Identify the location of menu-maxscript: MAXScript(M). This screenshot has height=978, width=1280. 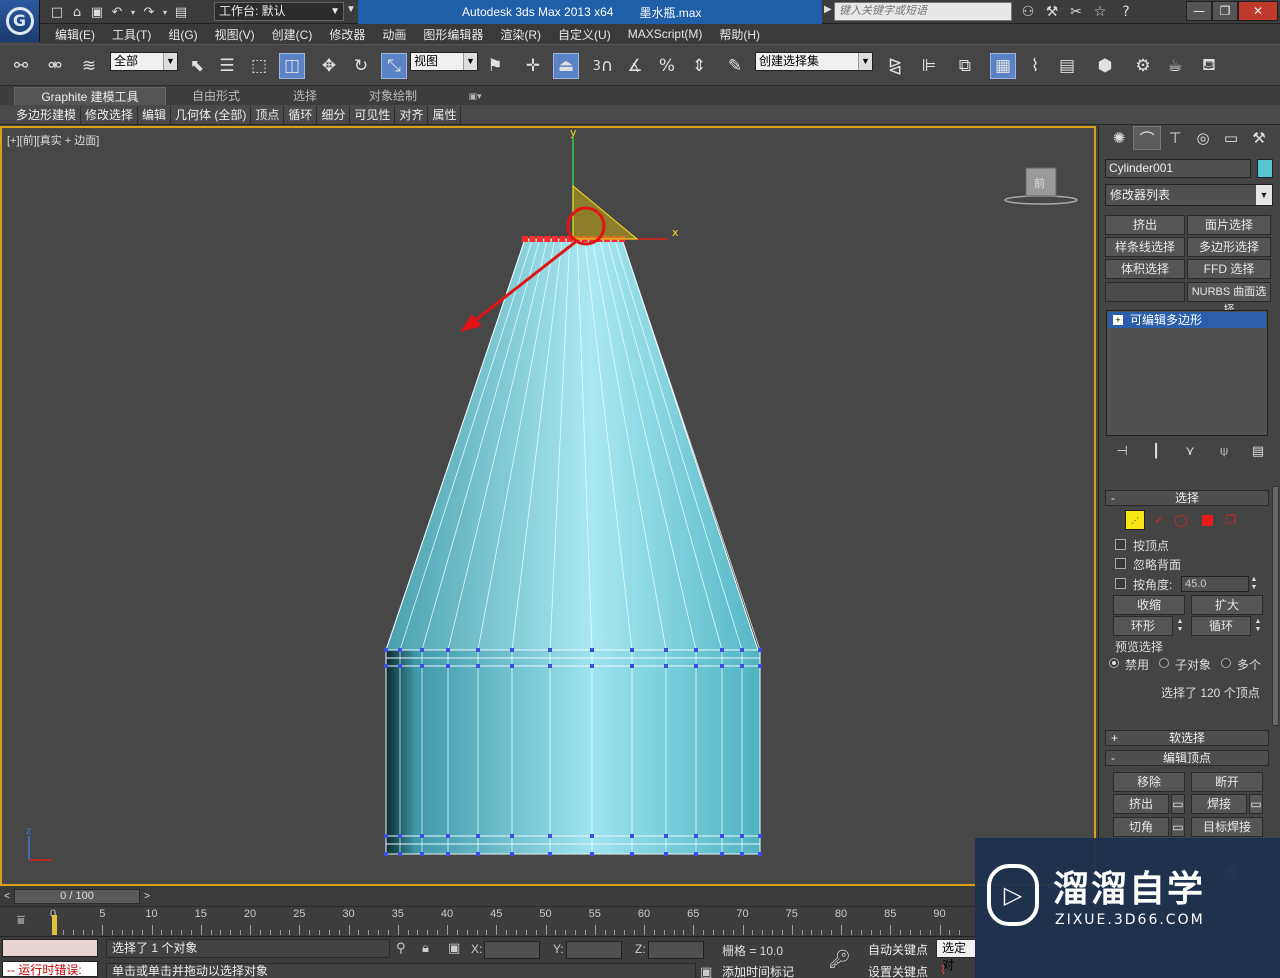
(665, 34).